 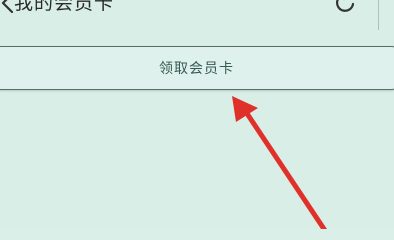 What do you see at coordinates (197, 15) in the screenshot?
I see `top-bar: 我的会员卡` at bounding box center [197, 15].